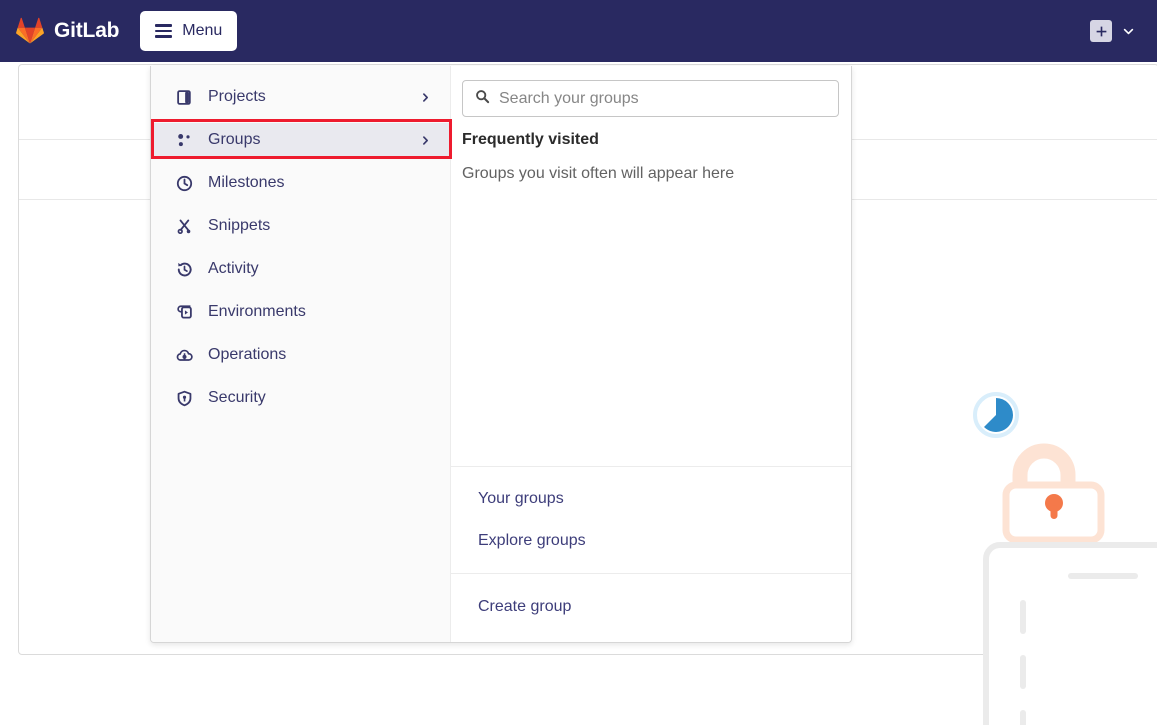 The width and height of the screenshot is (1157, 725). Describe the element at coordinates (320, 226) in the screenshot. I see `sidebar-item-label: Snippets` at that location.